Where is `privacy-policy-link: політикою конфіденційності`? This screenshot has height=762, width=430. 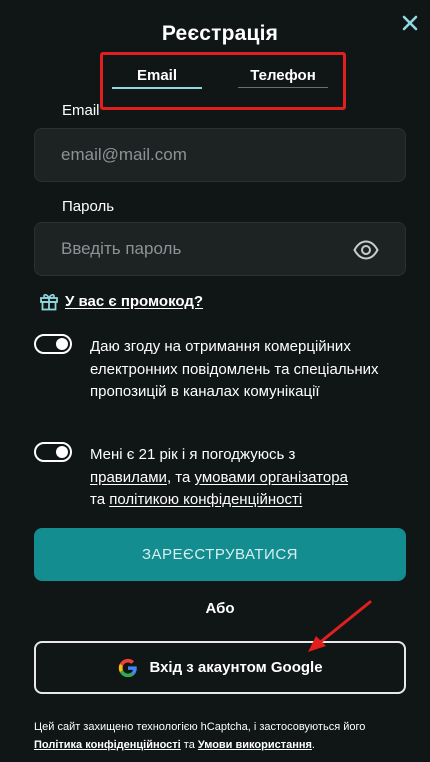
privacy-policy-link: політикою конфіденційності is located at coordinates (205, 499).